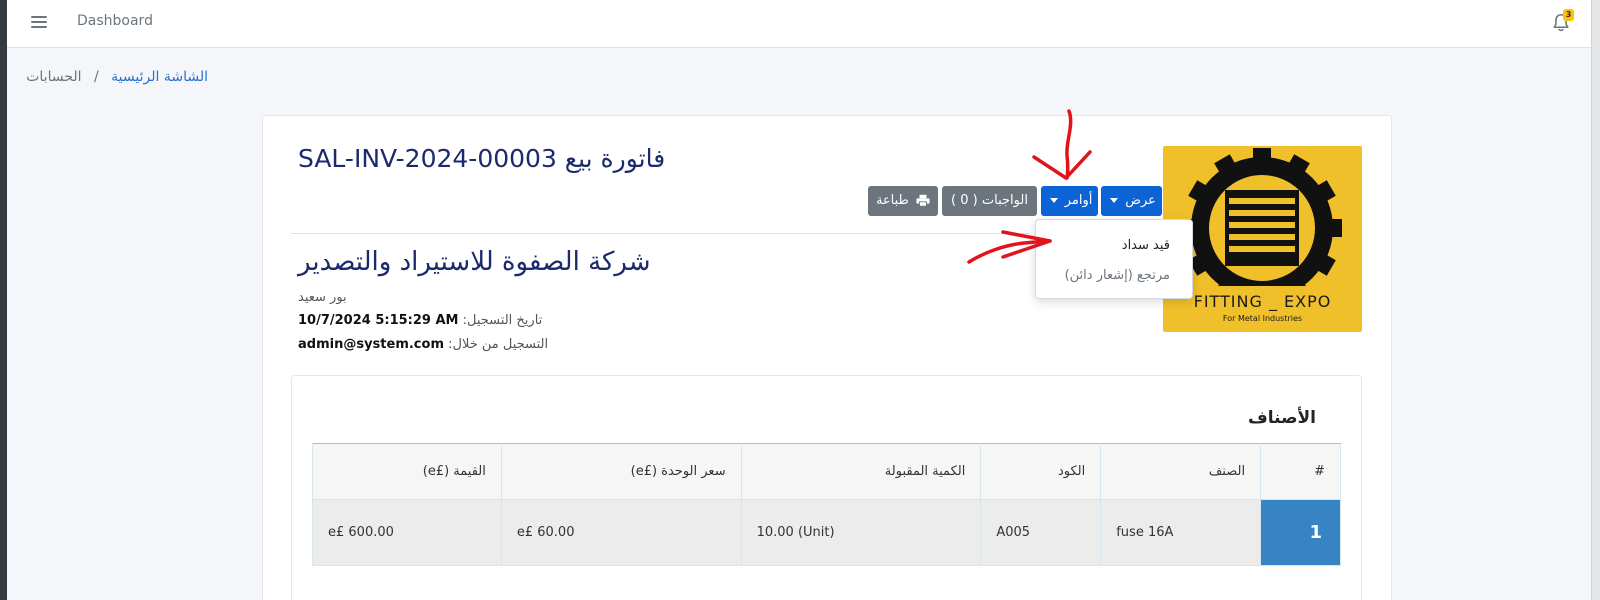 The image size is (1600, 600). I want to click on registered-by: التسجيل من خلال: admin@system.com, so click(423, 344).